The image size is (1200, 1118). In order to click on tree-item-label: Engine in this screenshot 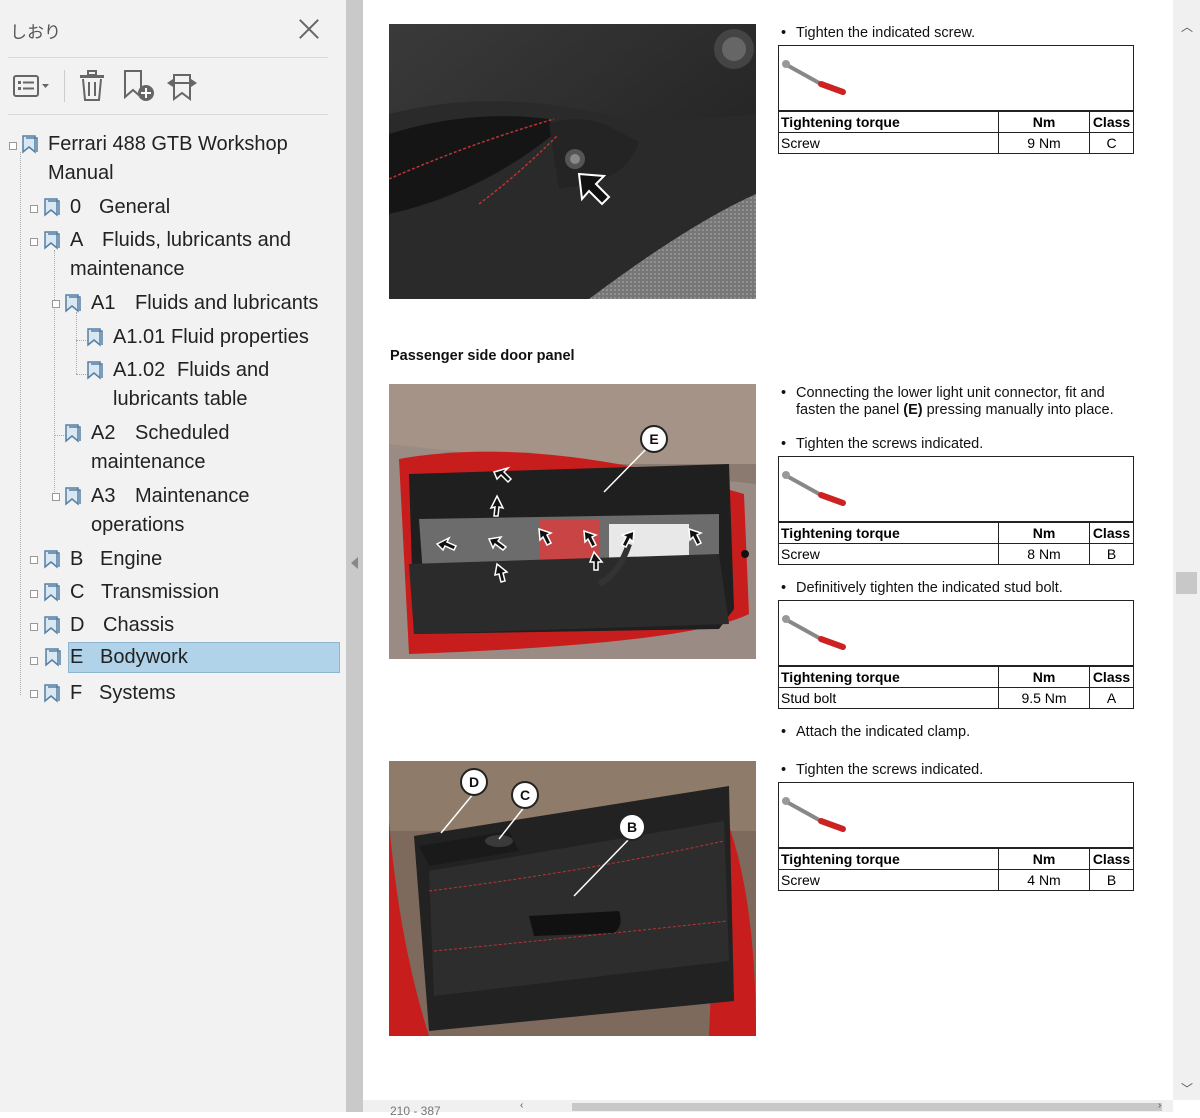, I will do `click(131, 559)`.